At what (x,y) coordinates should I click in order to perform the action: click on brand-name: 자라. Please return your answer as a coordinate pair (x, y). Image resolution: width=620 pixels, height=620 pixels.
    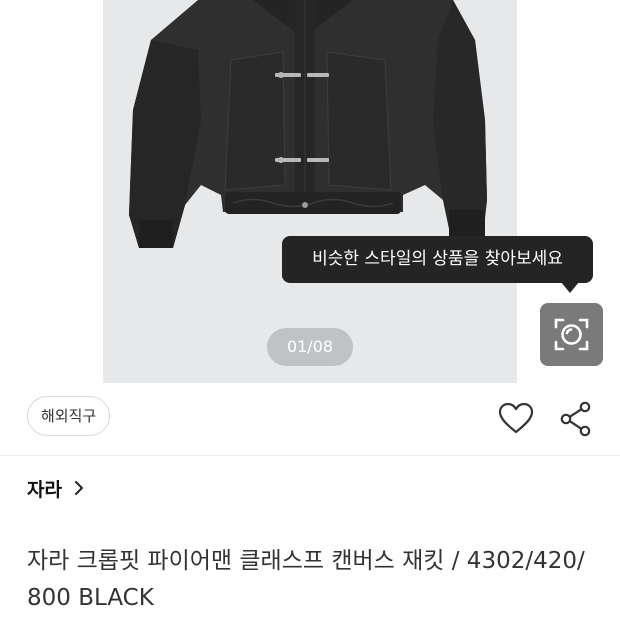
    Looking at the image, I should click on (44, 489).